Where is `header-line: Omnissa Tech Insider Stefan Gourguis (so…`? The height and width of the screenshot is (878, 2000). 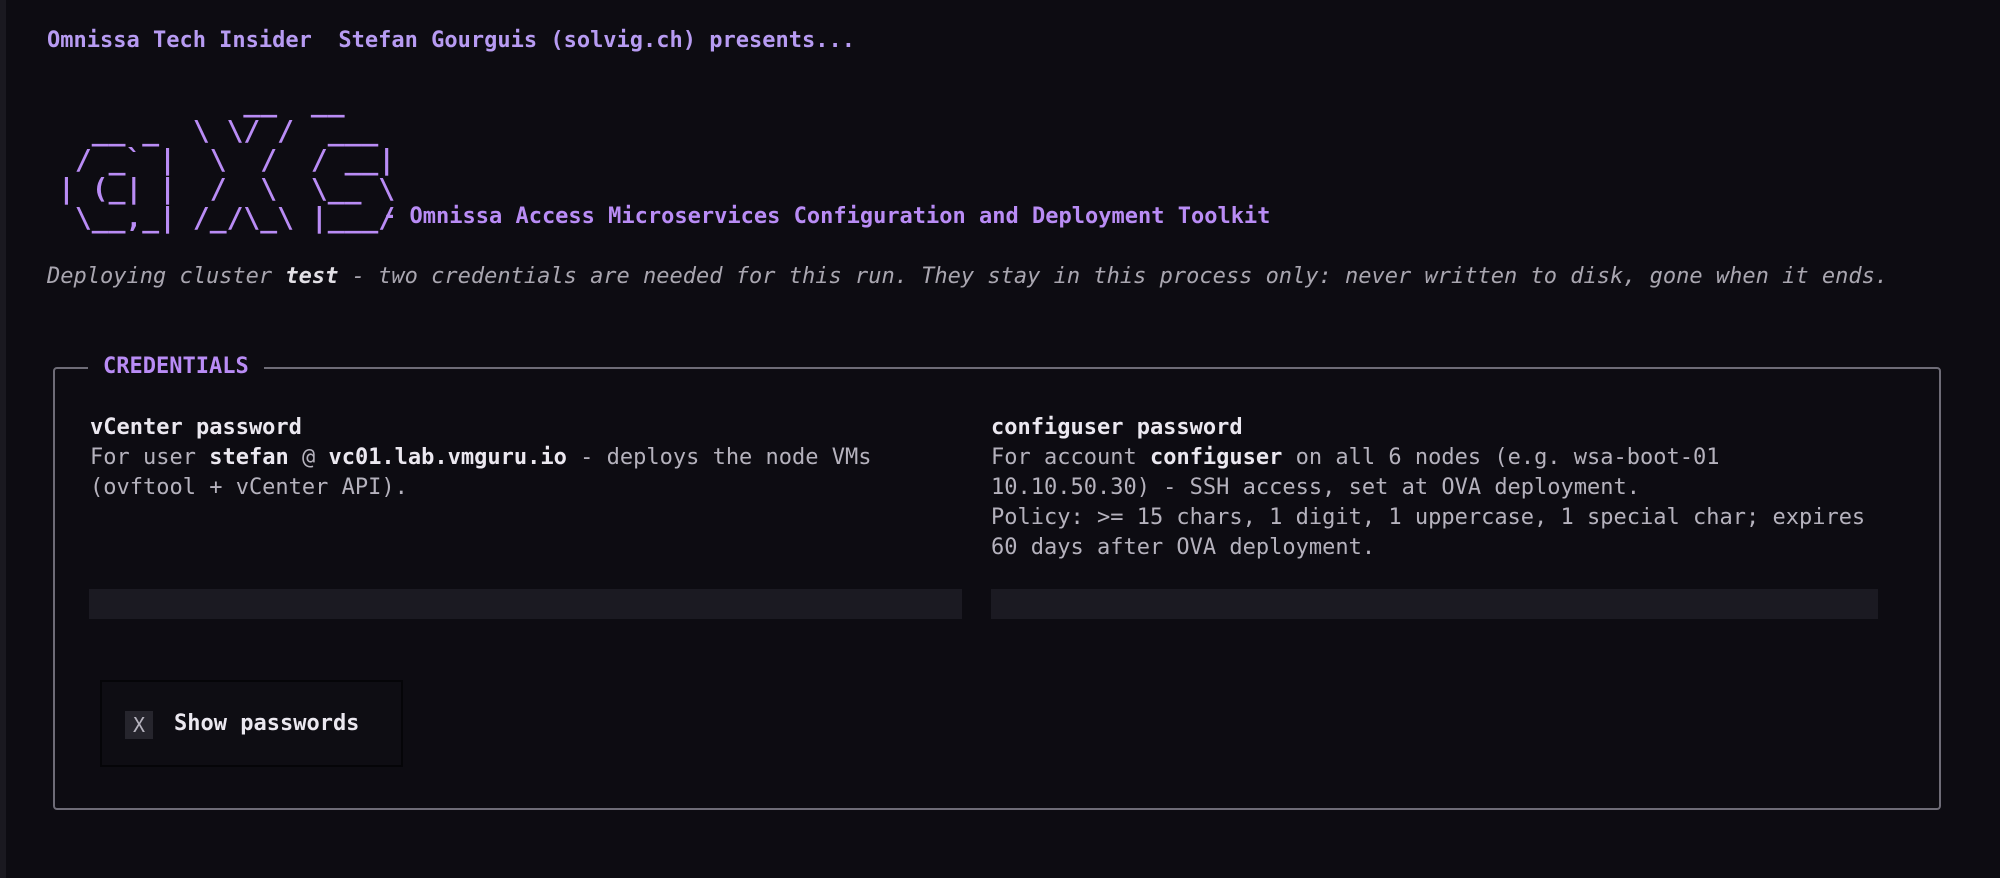
header-line: Omnissa Tech Insider Stefan Gourguis (so… is located at coordinates (451, 41).